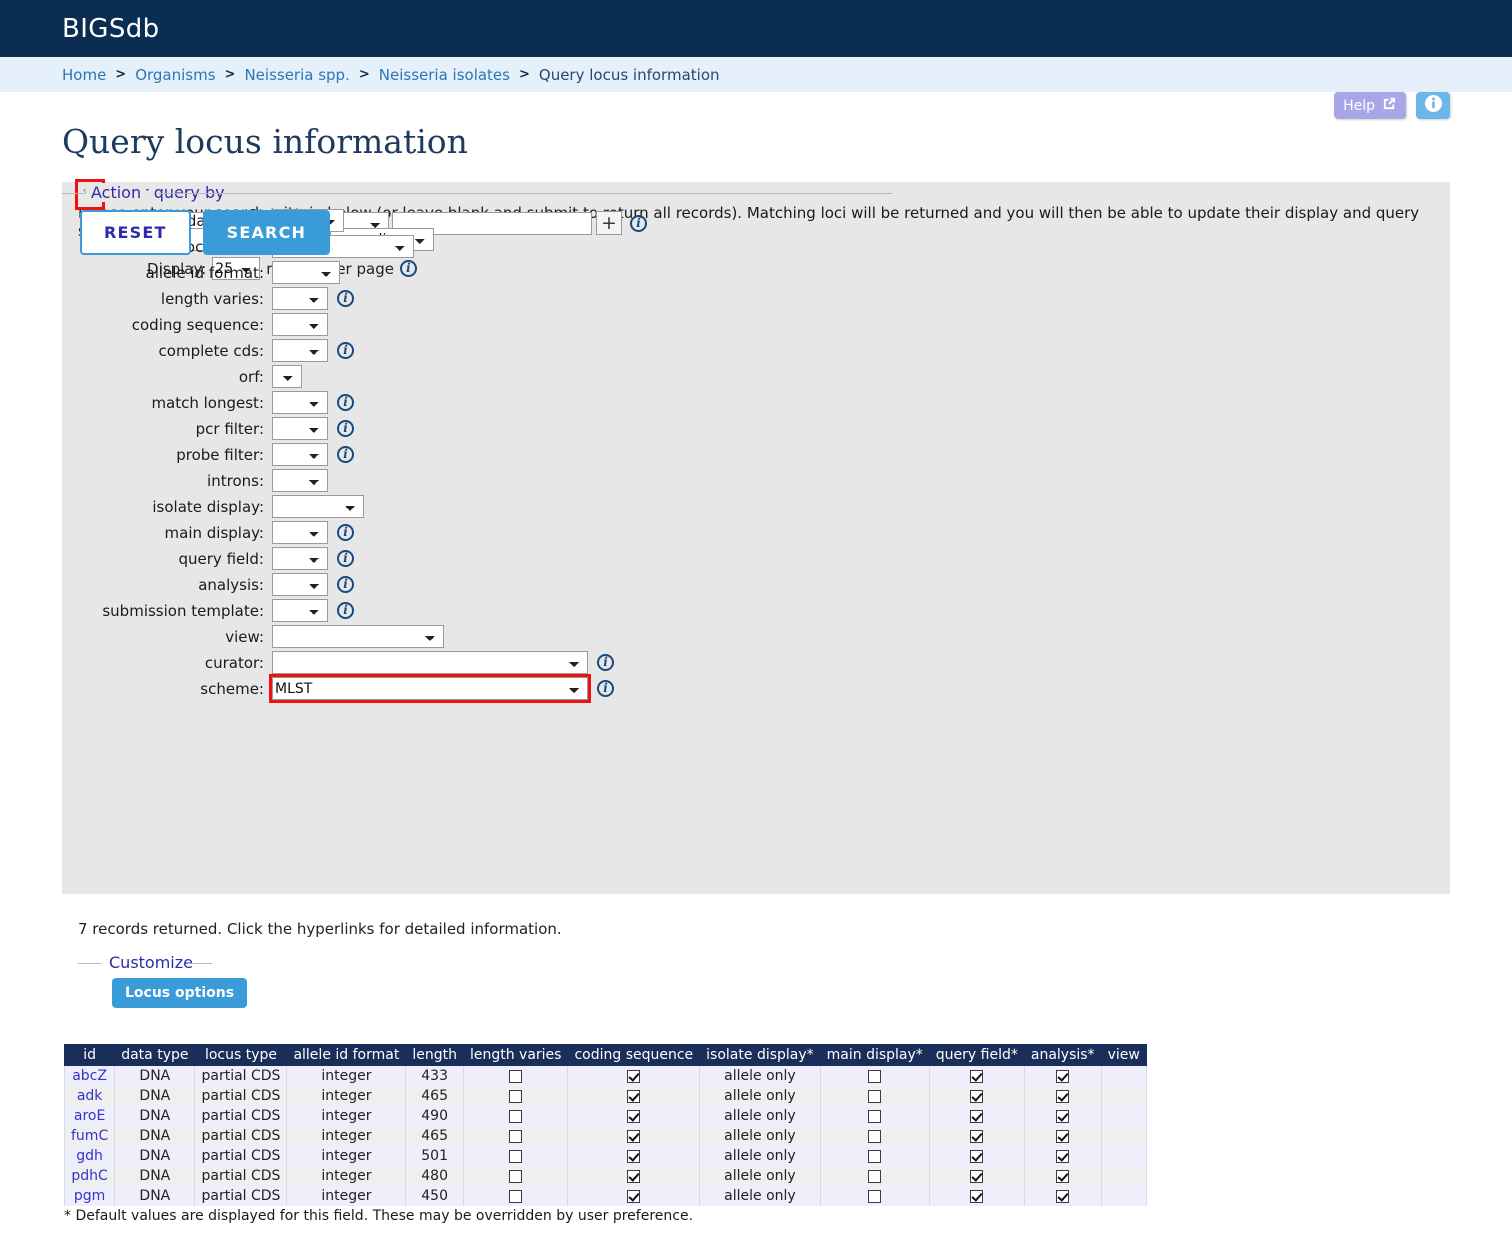 The height and width of the screenshot is (1241, 1512). I want to click on filter-label: orf:, so click(251, 376).